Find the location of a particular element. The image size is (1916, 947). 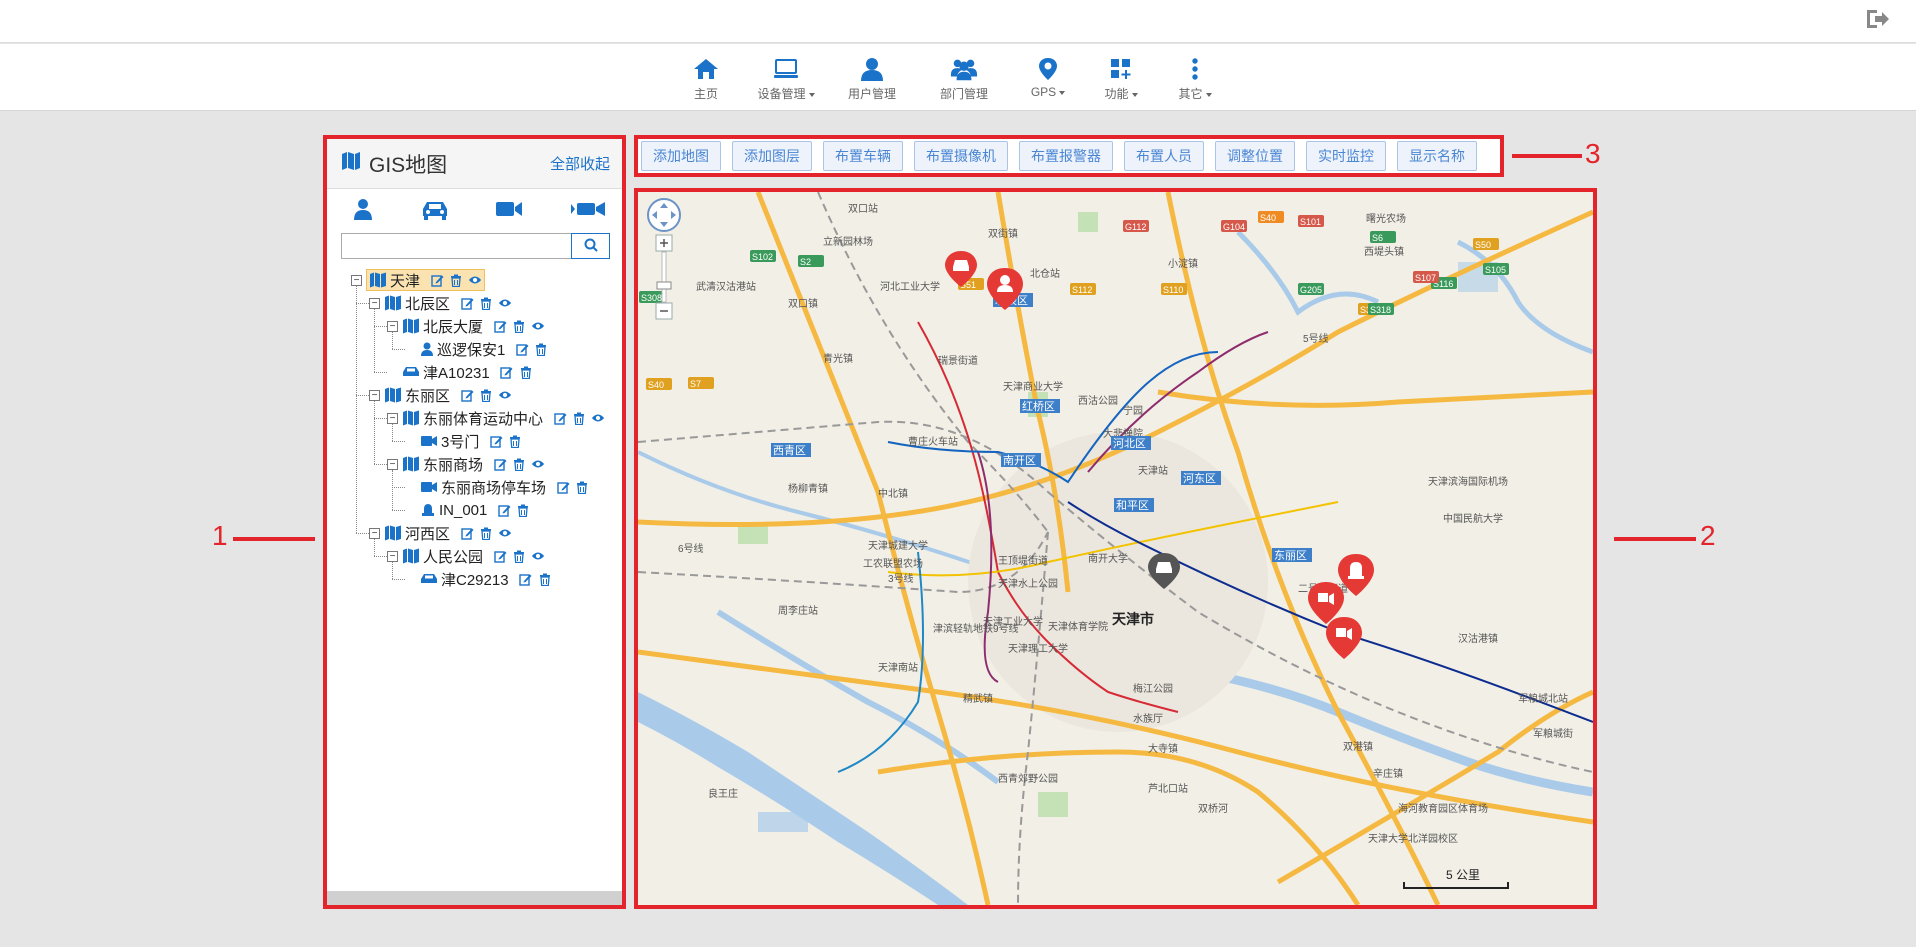

add-map-button: 添加地图 is located at coordinates (681, 156).